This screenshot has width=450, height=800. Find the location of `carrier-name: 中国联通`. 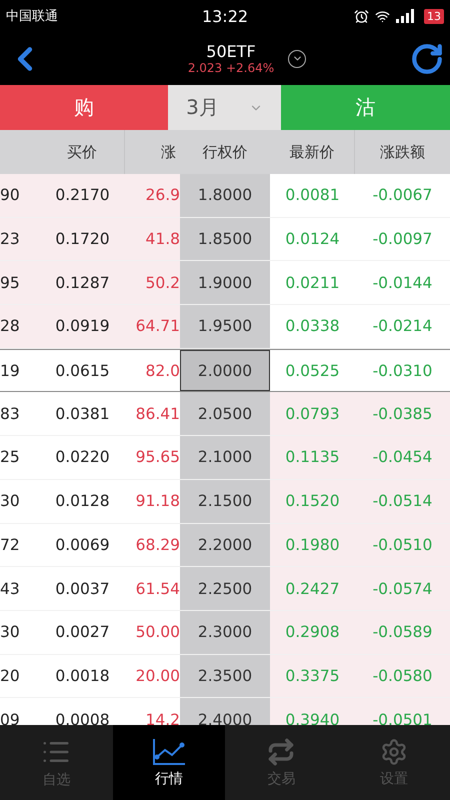

carrier-name: 中国联通 is located at coordinates (32, 16).